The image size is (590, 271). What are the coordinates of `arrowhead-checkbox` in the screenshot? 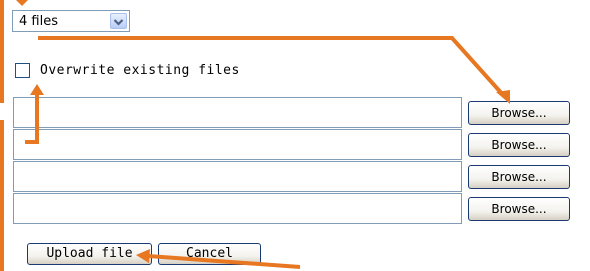 It's located at (37, 89).